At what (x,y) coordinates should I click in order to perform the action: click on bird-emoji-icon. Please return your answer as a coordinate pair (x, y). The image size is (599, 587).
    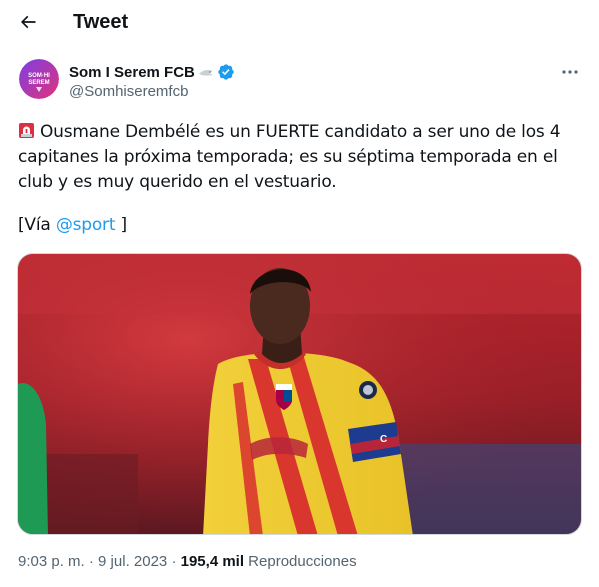
    Looking at the image, I should click on (205, 73).